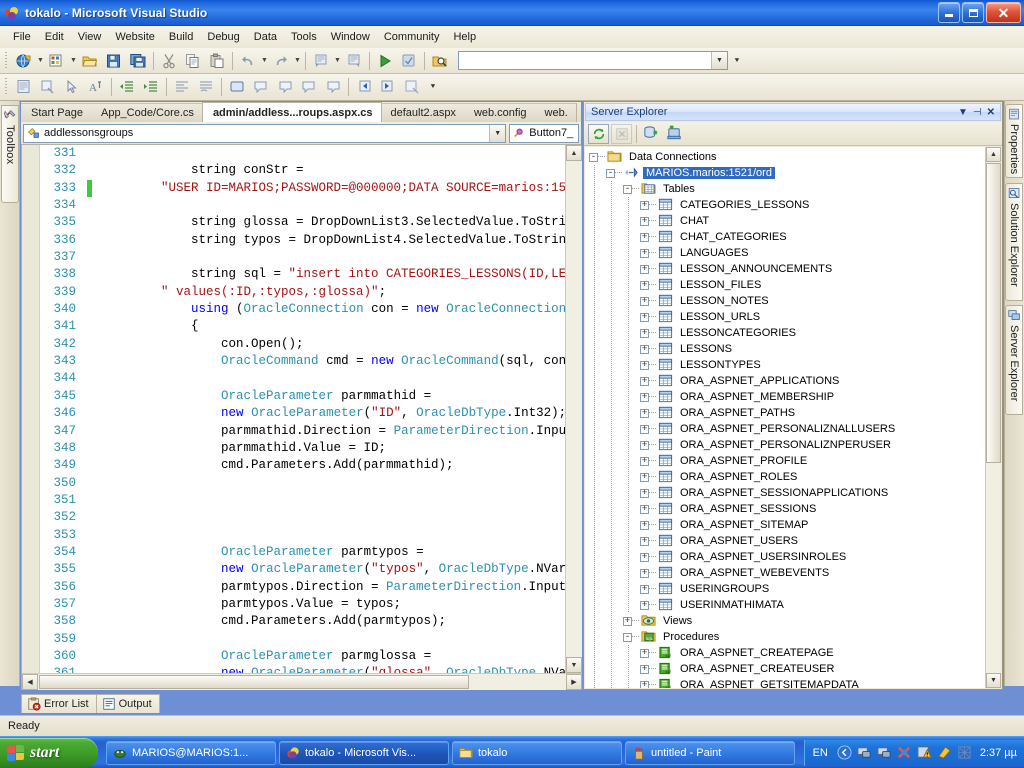 The image size is (1024, 768). Describe the element at coordinates (302, 205) in the screenshot. I see `code-line: 334` at that location.